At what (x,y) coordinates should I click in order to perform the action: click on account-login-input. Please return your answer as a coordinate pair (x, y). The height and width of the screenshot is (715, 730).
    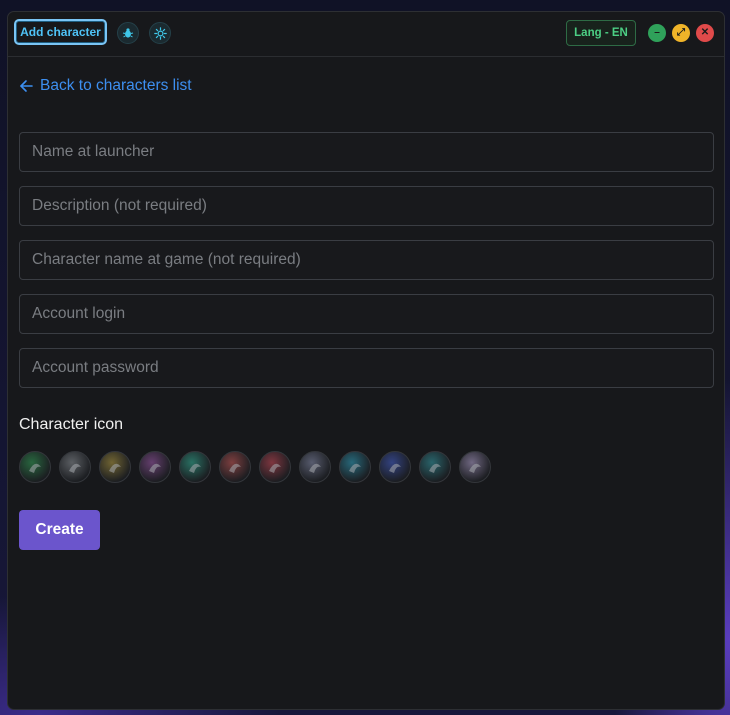
    Looking at the image, I should click on (366, 314).